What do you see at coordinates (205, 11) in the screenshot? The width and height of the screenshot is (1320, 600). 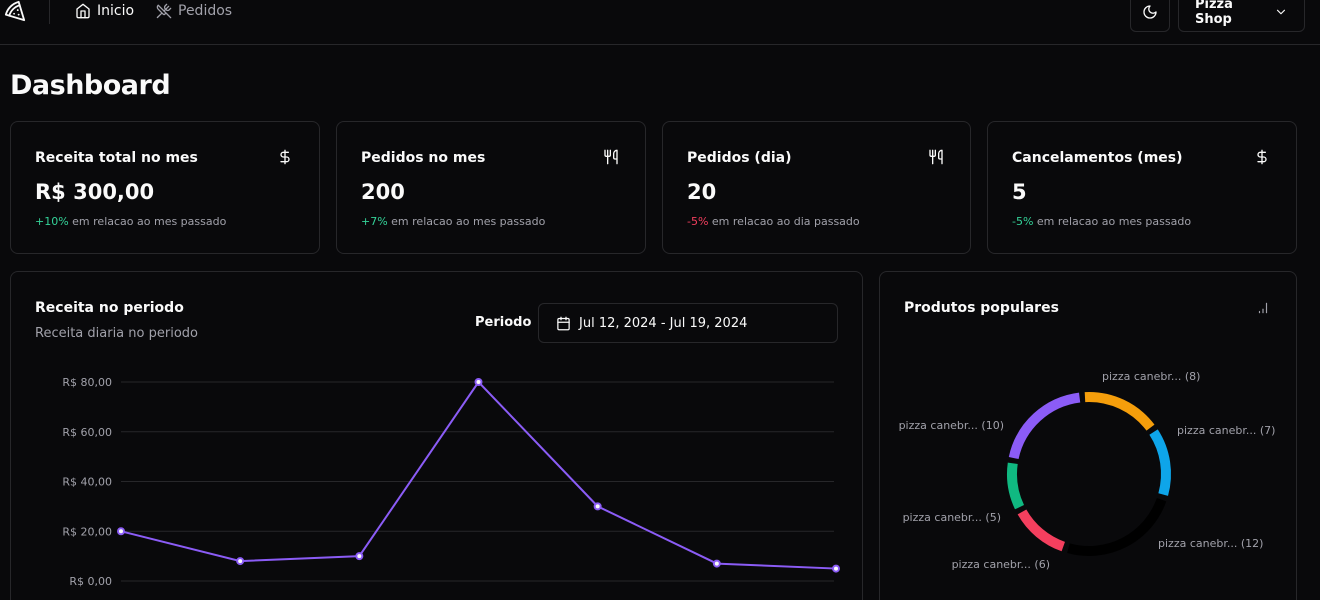 I see `nav-link-label: Pedidos` at bounding box center [205, 11].